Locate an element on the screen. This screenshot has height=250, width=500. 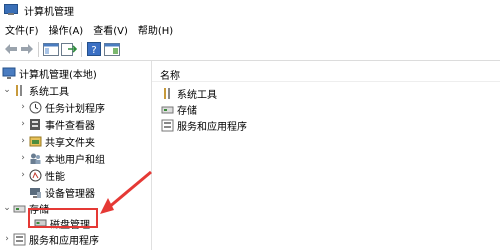
list-item-label: 存储 is located at coordinates (187, 111).